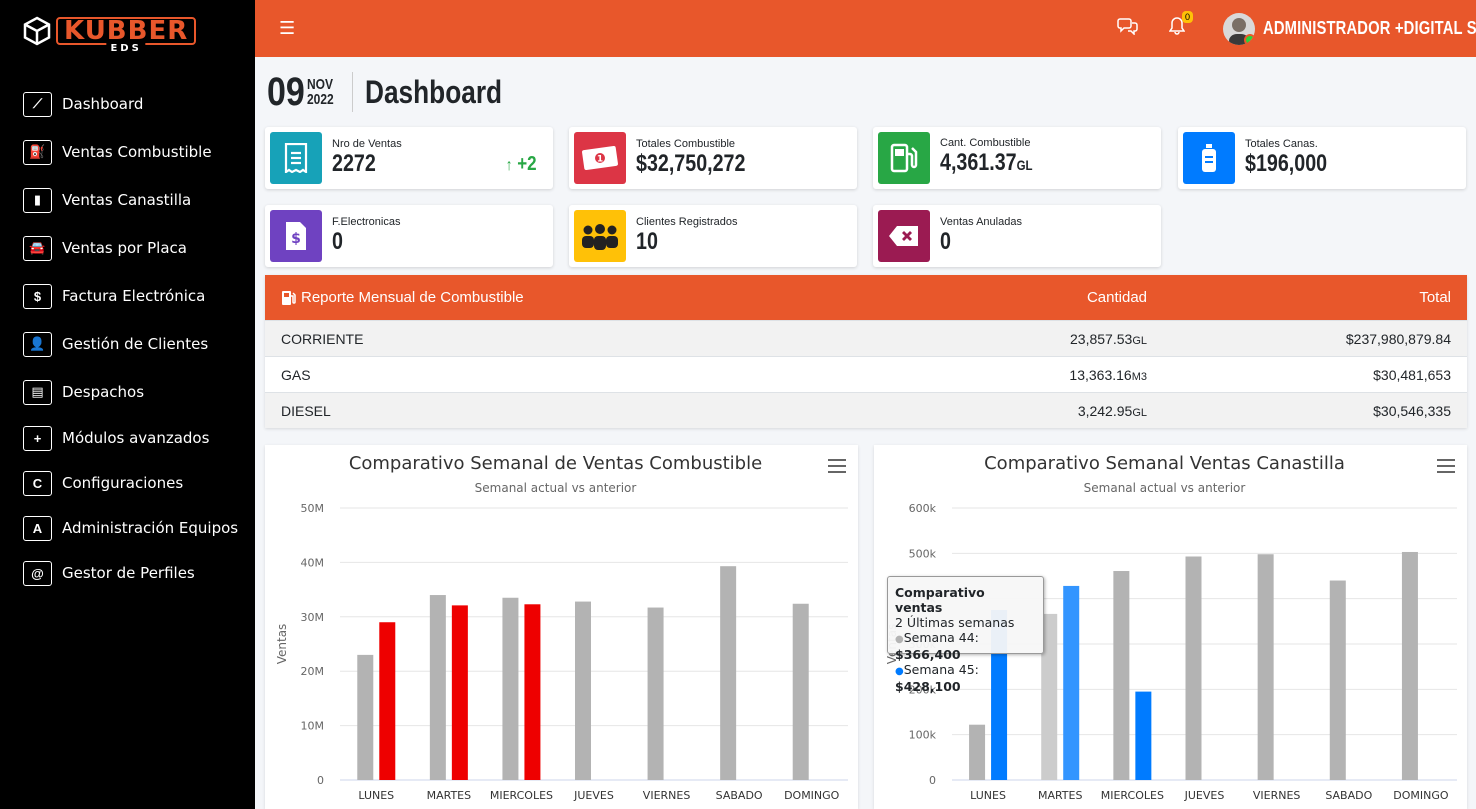 This screenshot has width=1476, height=809. What do you see at coordinates (287, 28) in the screenshot?
I see `menu-toggle-icon: ☰` at bounding box center [287, 28].